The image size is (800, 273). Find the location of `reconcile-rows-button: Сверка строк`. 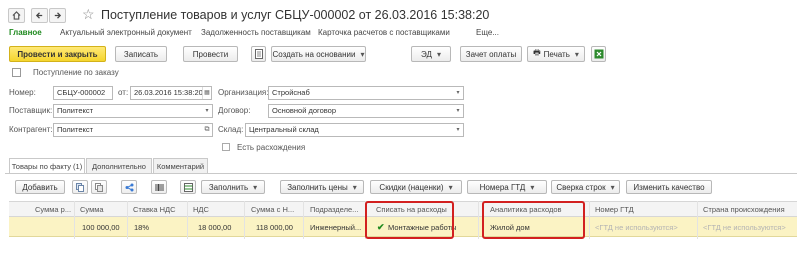

reconcile-rows-button: Сверка строк is located at coordinates (585, 187).